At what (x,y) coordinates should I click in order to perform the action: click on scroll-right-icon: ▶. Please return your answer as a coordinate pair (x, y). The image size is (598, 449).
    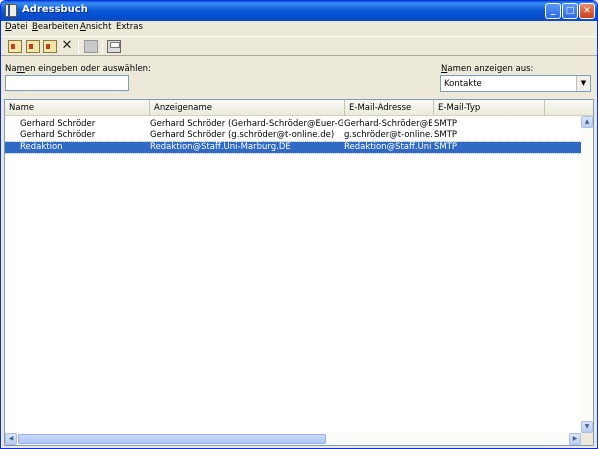
    Looking at the image, I should click on (575, 439).